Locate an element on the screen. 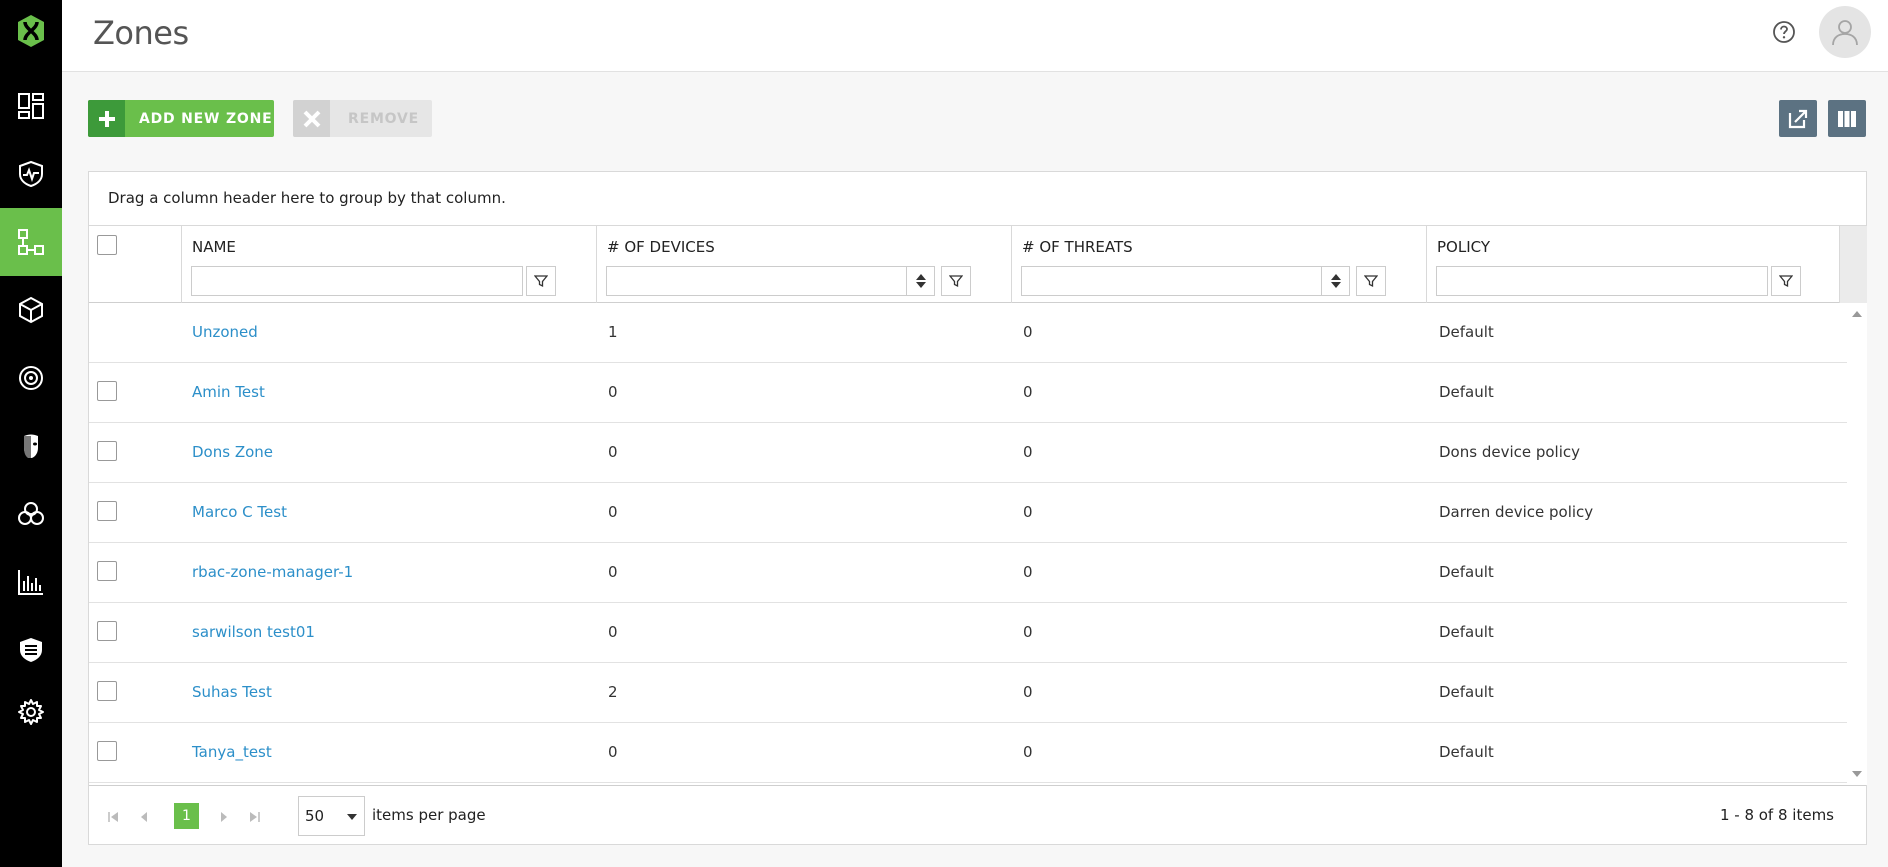  sidebar-item-threats is located at coordinates (31, 378).